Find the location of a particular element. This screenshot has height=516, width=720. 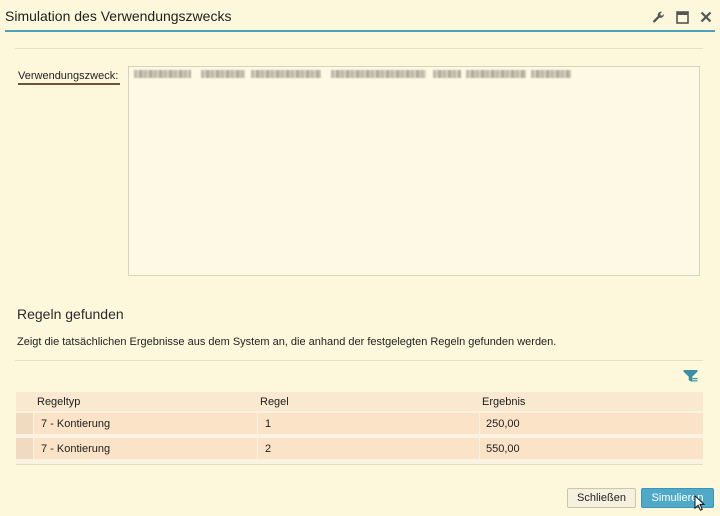

column-header-regel: Regel is located at coordinates (368, 401).